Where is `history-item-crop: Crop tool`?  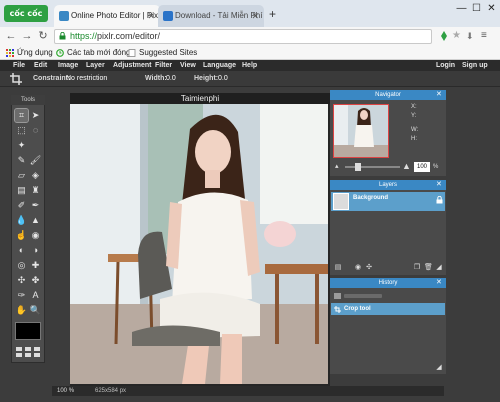 history-item-crop: Crop tool is located at coordinates (388, 309).